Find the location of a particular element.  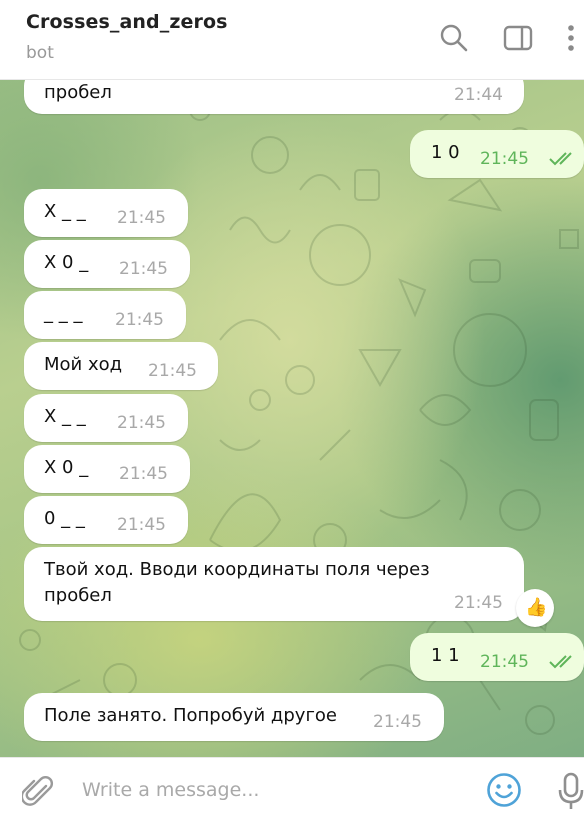

message-text: _ _ _ is located at coordinates (63, 313).